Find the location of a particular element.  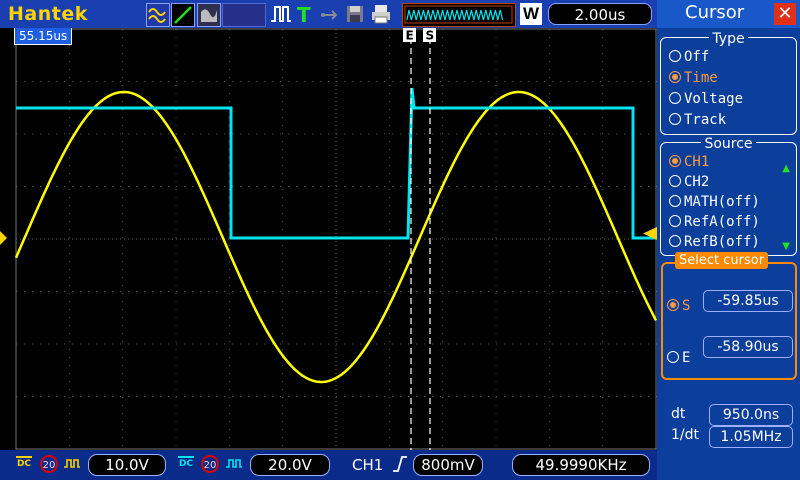

ch2-bw-limit: 20 is located at coordinates (210, 464).